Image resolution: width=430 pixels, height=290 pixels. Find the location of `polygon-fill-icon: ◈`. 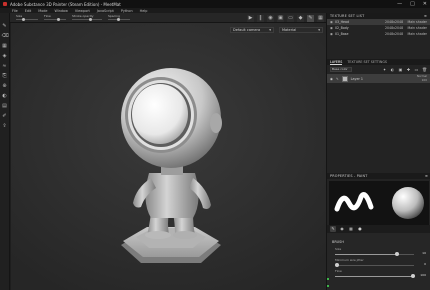

polygon-fill-icon: ◈ is located at coordinates (5, 56).